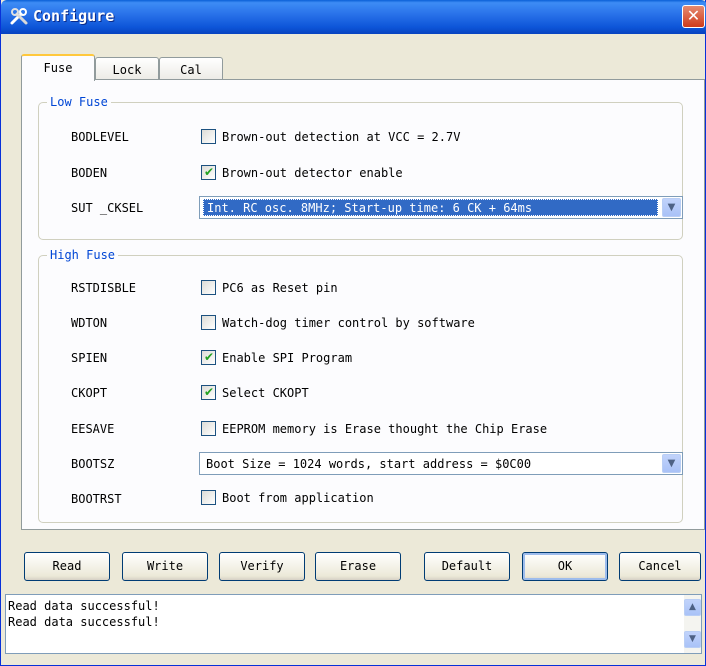 This screenshot has width=706, height=666. Describe the element at coordinates (89, 358) in the screenshot. I see `spien-label: SPIEN` at that location.